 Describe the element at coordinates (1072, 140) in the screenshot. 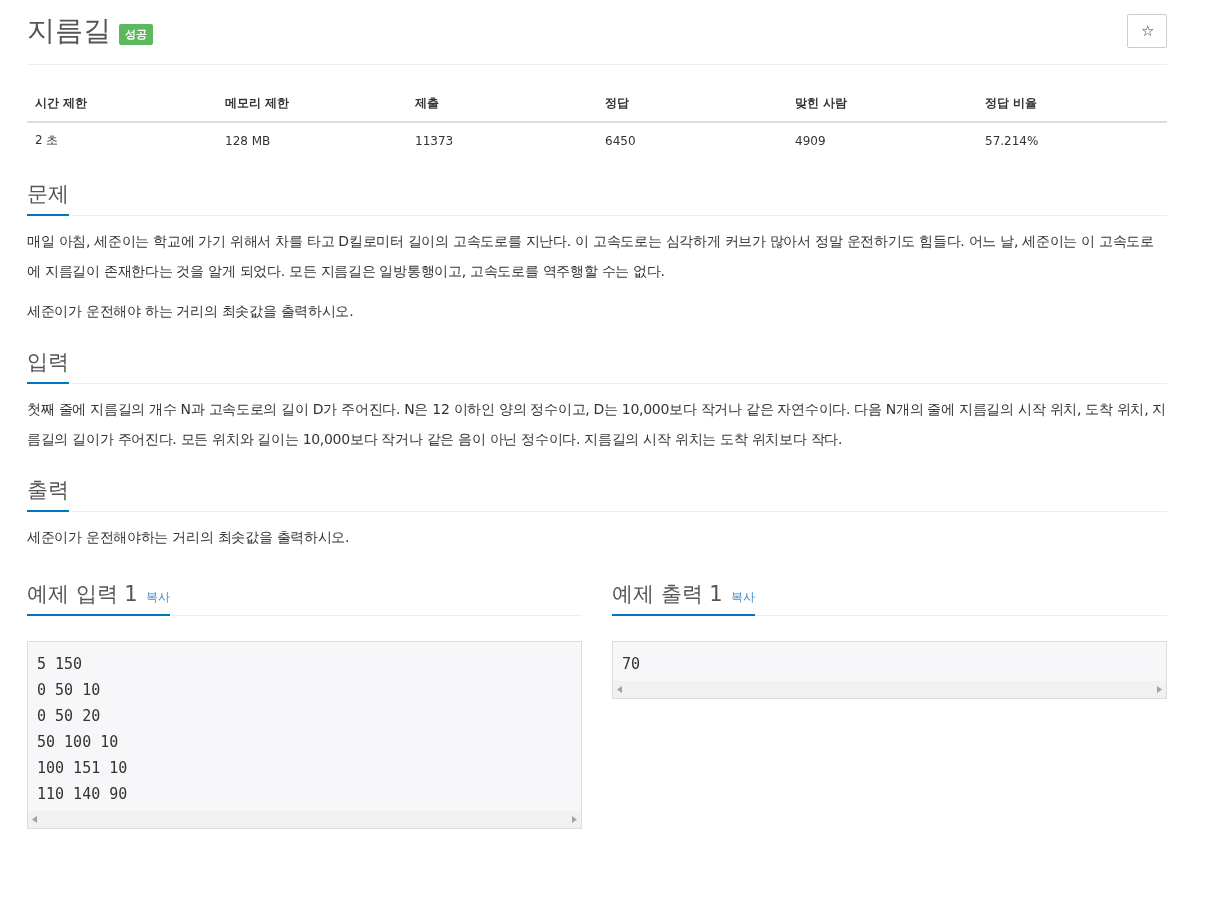

I see `table-cell: 57.214%` at that location.